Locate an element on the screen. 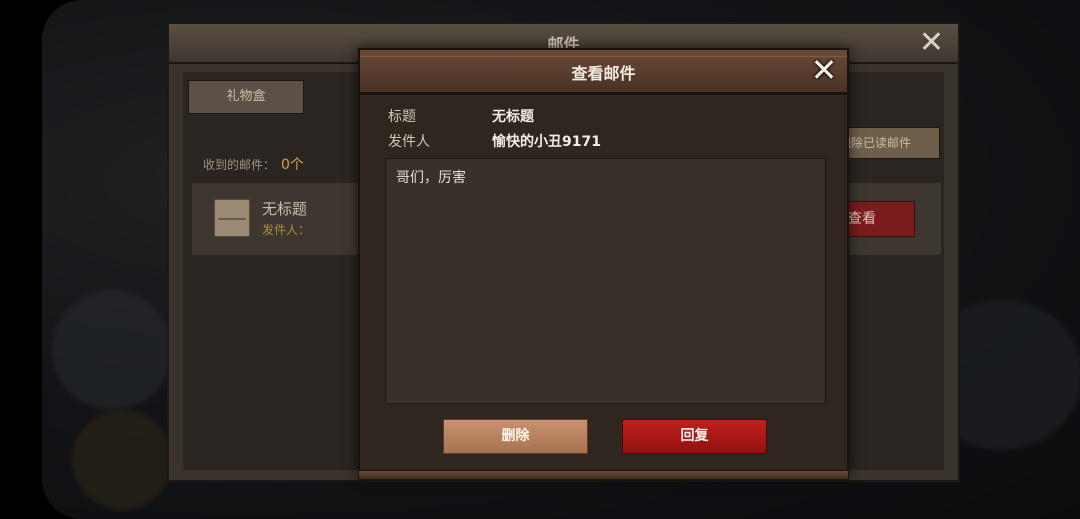  mail-item-sender: 发件人： is located at coordinates (286, 230).